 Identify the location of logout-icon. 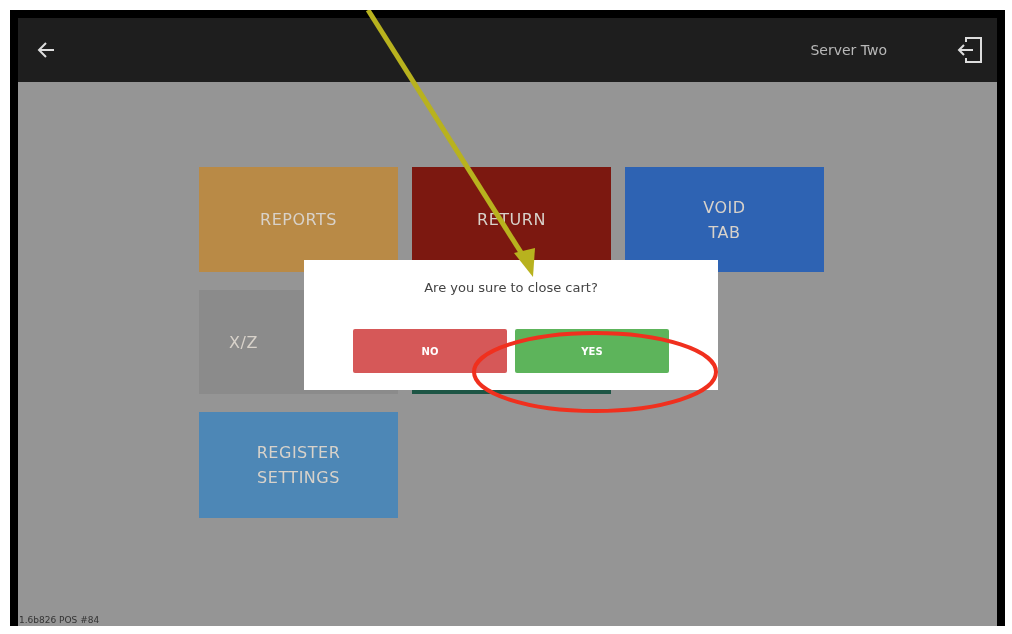
(970, 50).